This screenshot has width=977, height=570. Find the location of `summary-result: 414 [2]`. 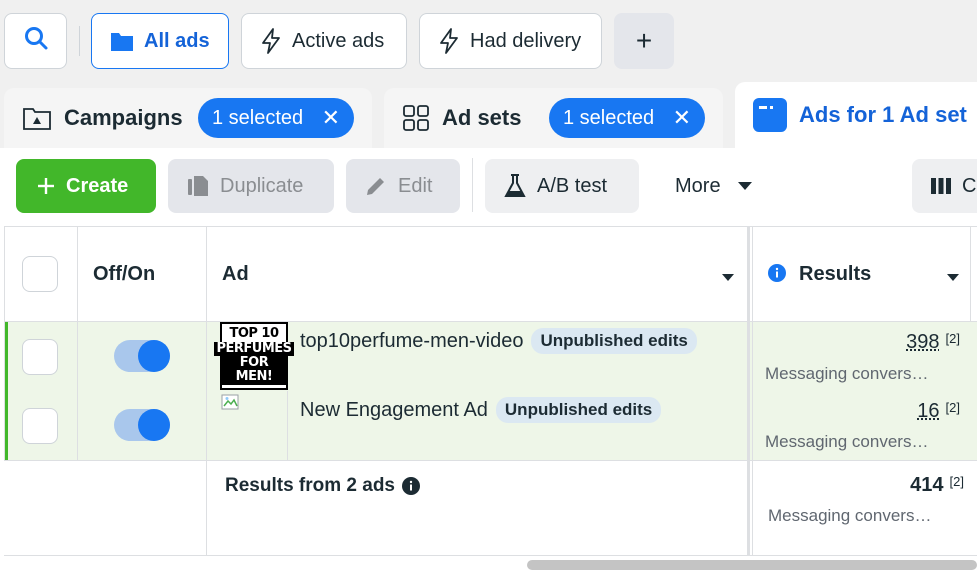

summary-result: 414 [2] is located at coordinates (922, 485).